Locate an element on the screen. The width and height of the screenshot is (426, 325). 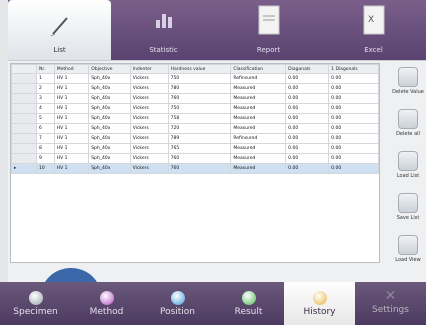
table-row: ▸ 10 HV 1 Sph_40x Vickers 760 Measured 0.00 0.00 is located at coordinates (195, 168).